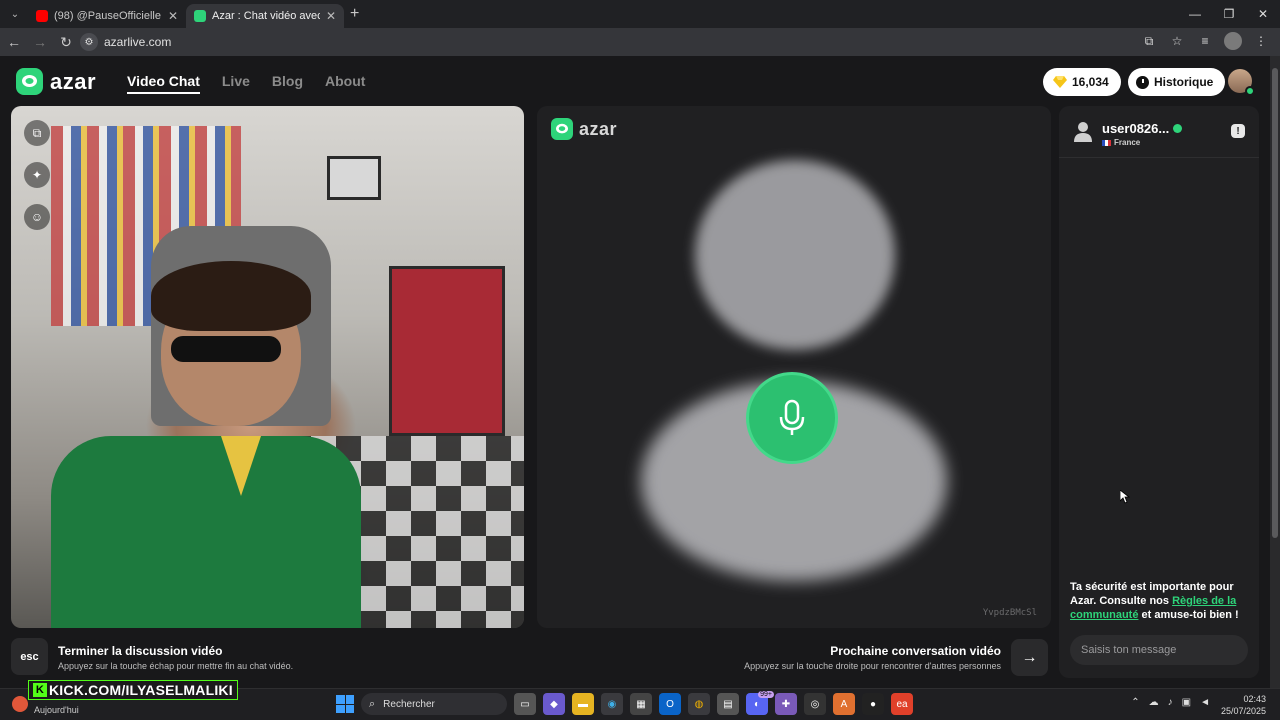  I want to click on obs-icon: ●, so click(873, 704).